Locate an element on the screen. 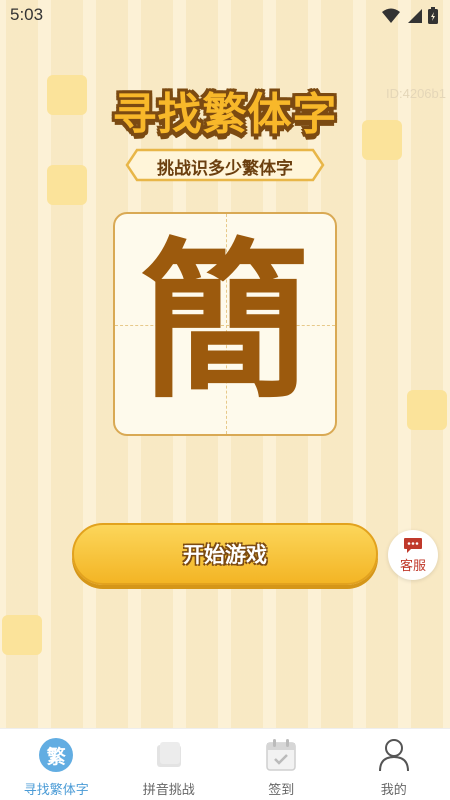  tab-label: 拼音挑战 is located at coordinates (168, 790).